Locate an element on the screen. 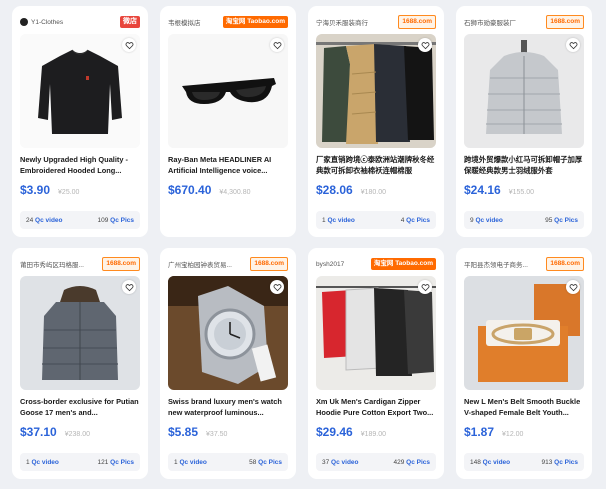 This screenshot has width=606, height=489. original-price: ¥180.00 is located at coordinates (373, 192).